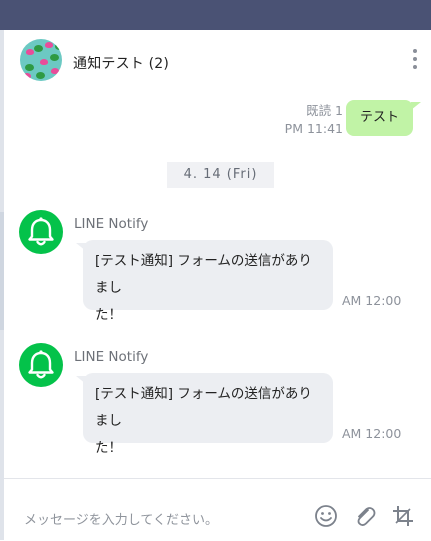  What do you see at coordinates (314, 120) in the screenshot?
I see `read-receipt: 既読 1 PM 11:41` at bounding box center [314, 120].